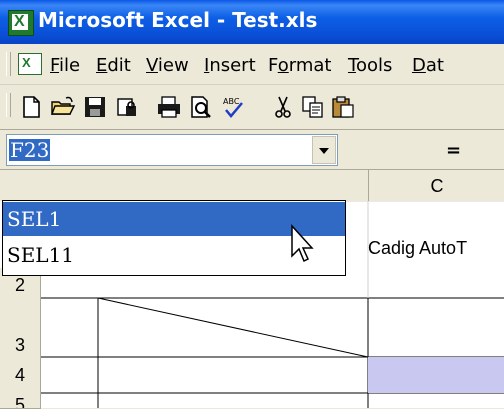 This screenshot has width=504, height=409. What do you see at coordinates (313, 107) in the screenshot?
I see `copy-icon` at bounding box center [313, 107].